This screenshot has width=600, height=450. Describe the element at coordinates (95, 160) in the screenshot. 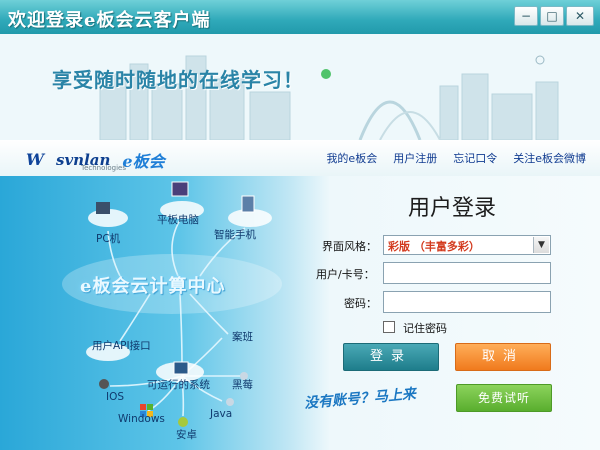

I see `brand-logo: W svnlan Technologies e板会` at that location.